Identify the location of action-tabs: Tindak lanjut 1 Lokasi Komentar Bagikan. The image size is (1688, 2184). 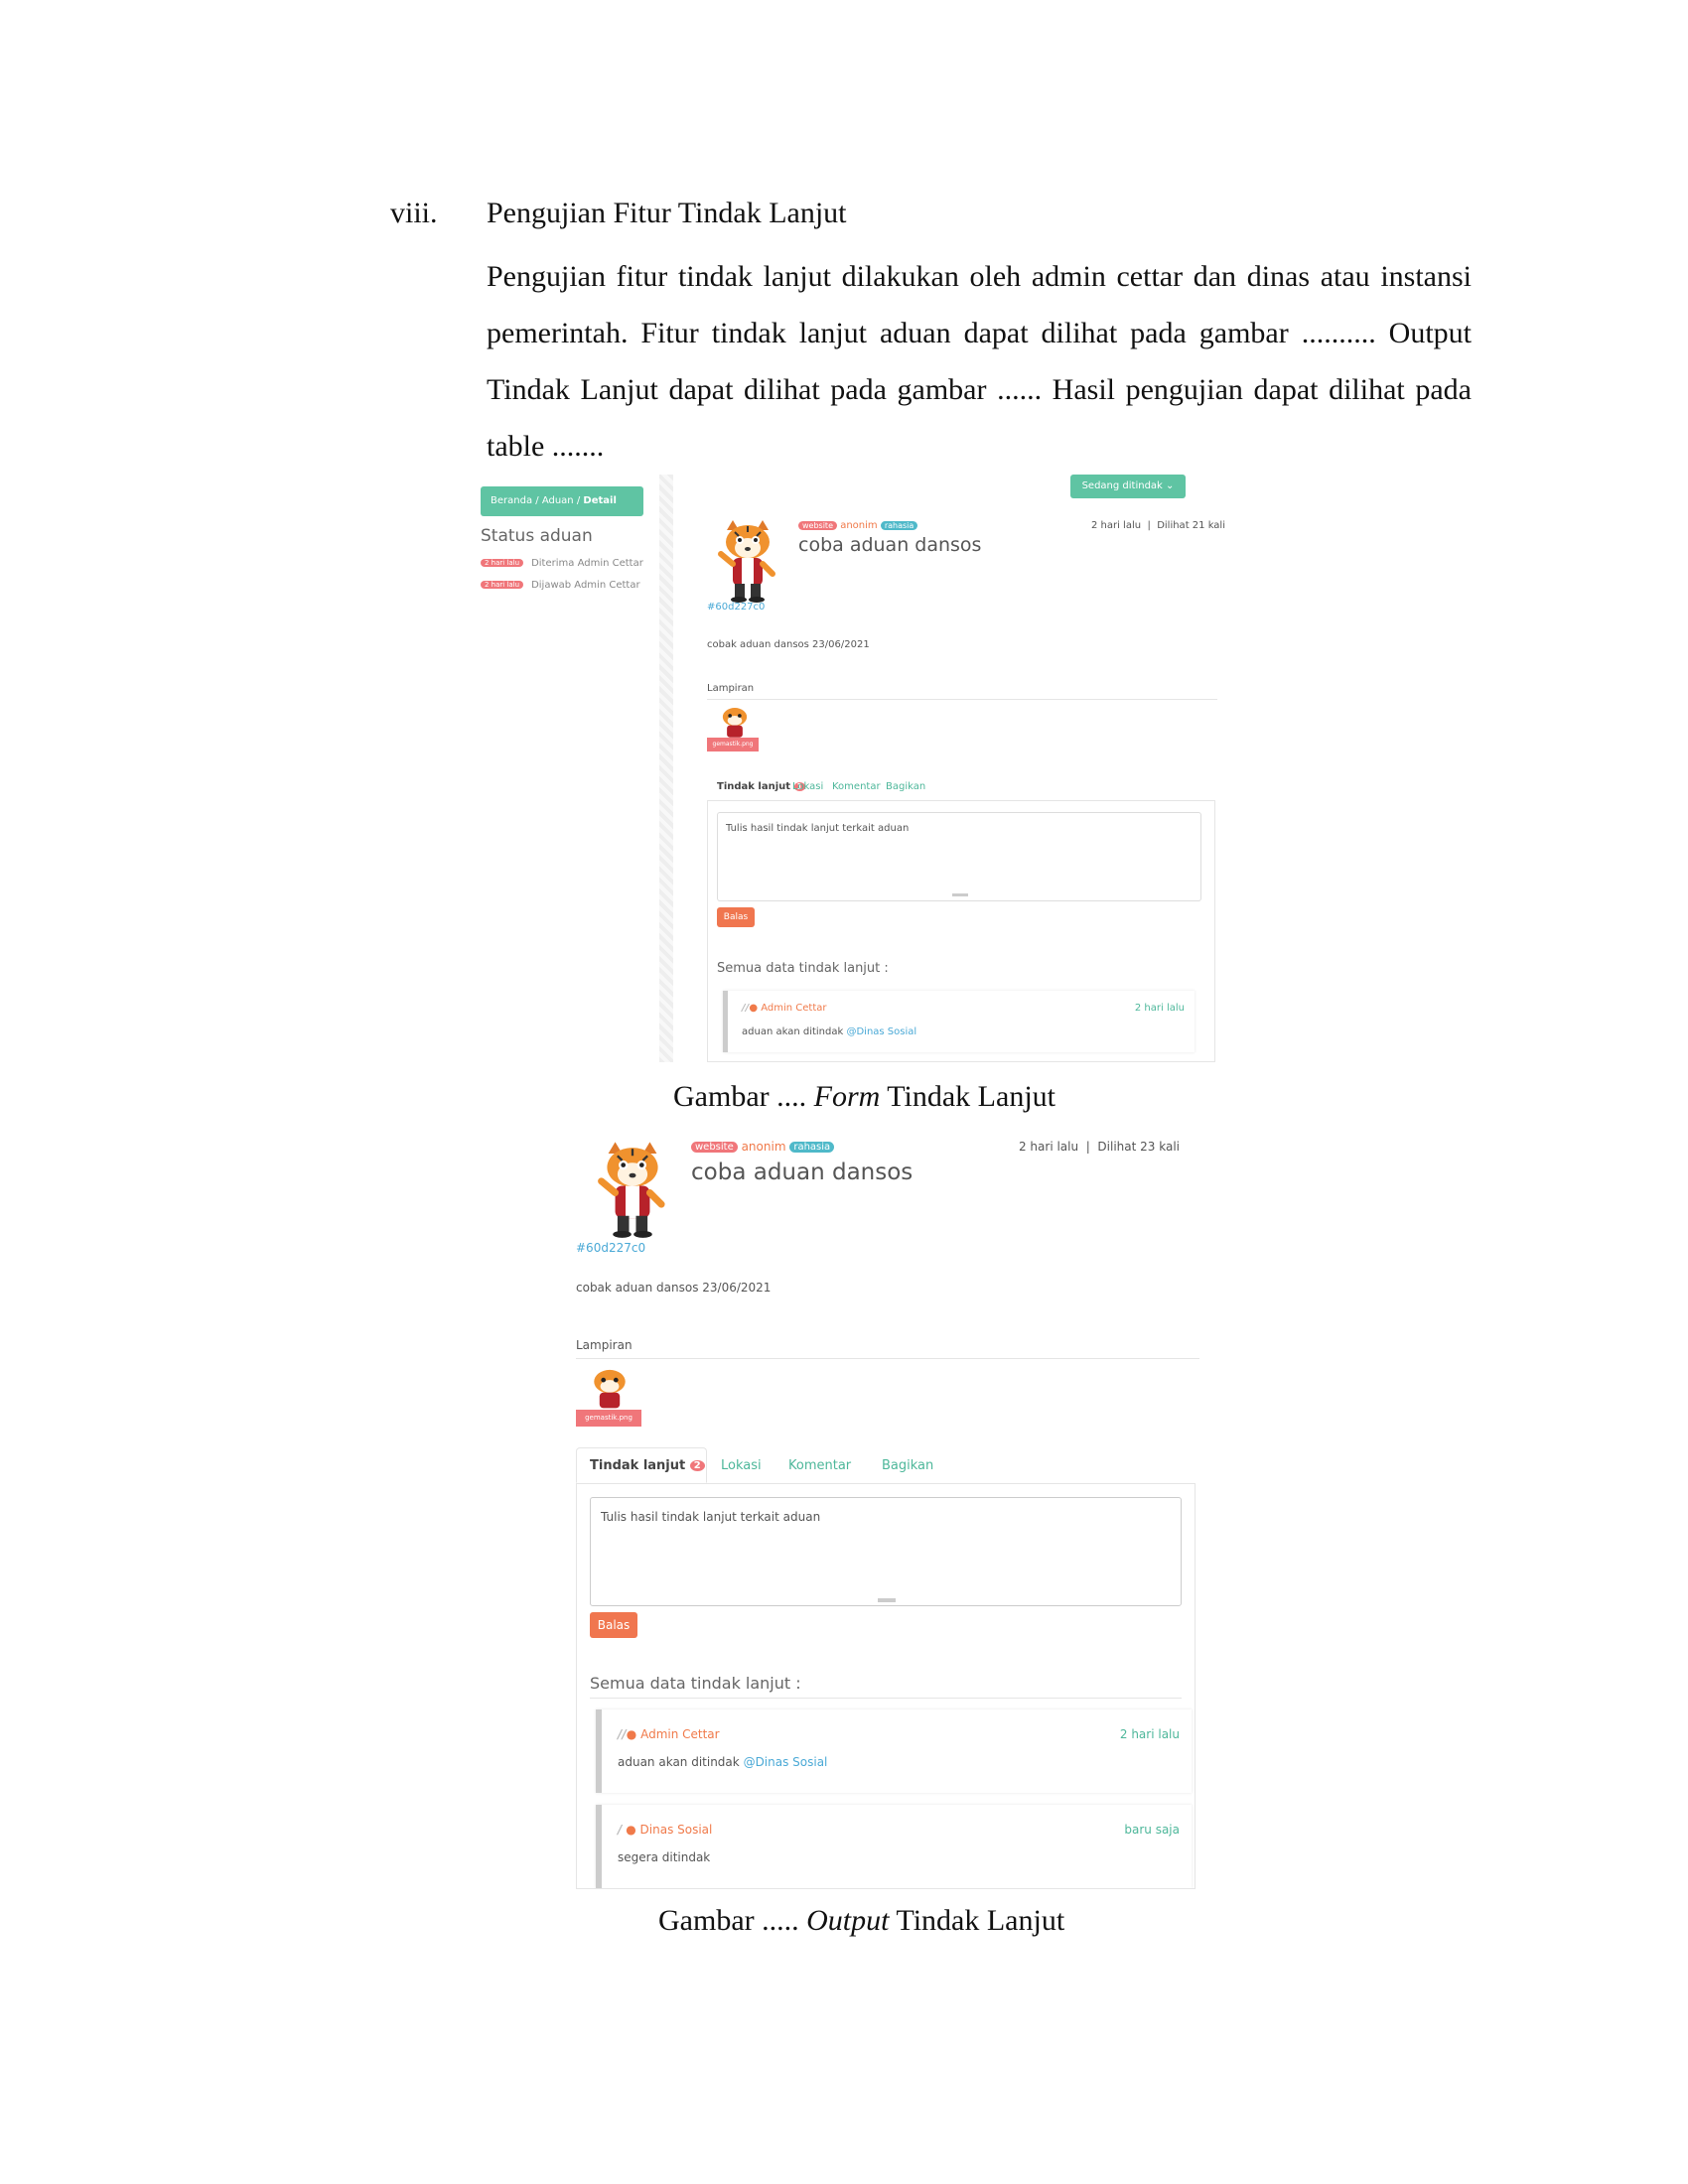
(961, 786).